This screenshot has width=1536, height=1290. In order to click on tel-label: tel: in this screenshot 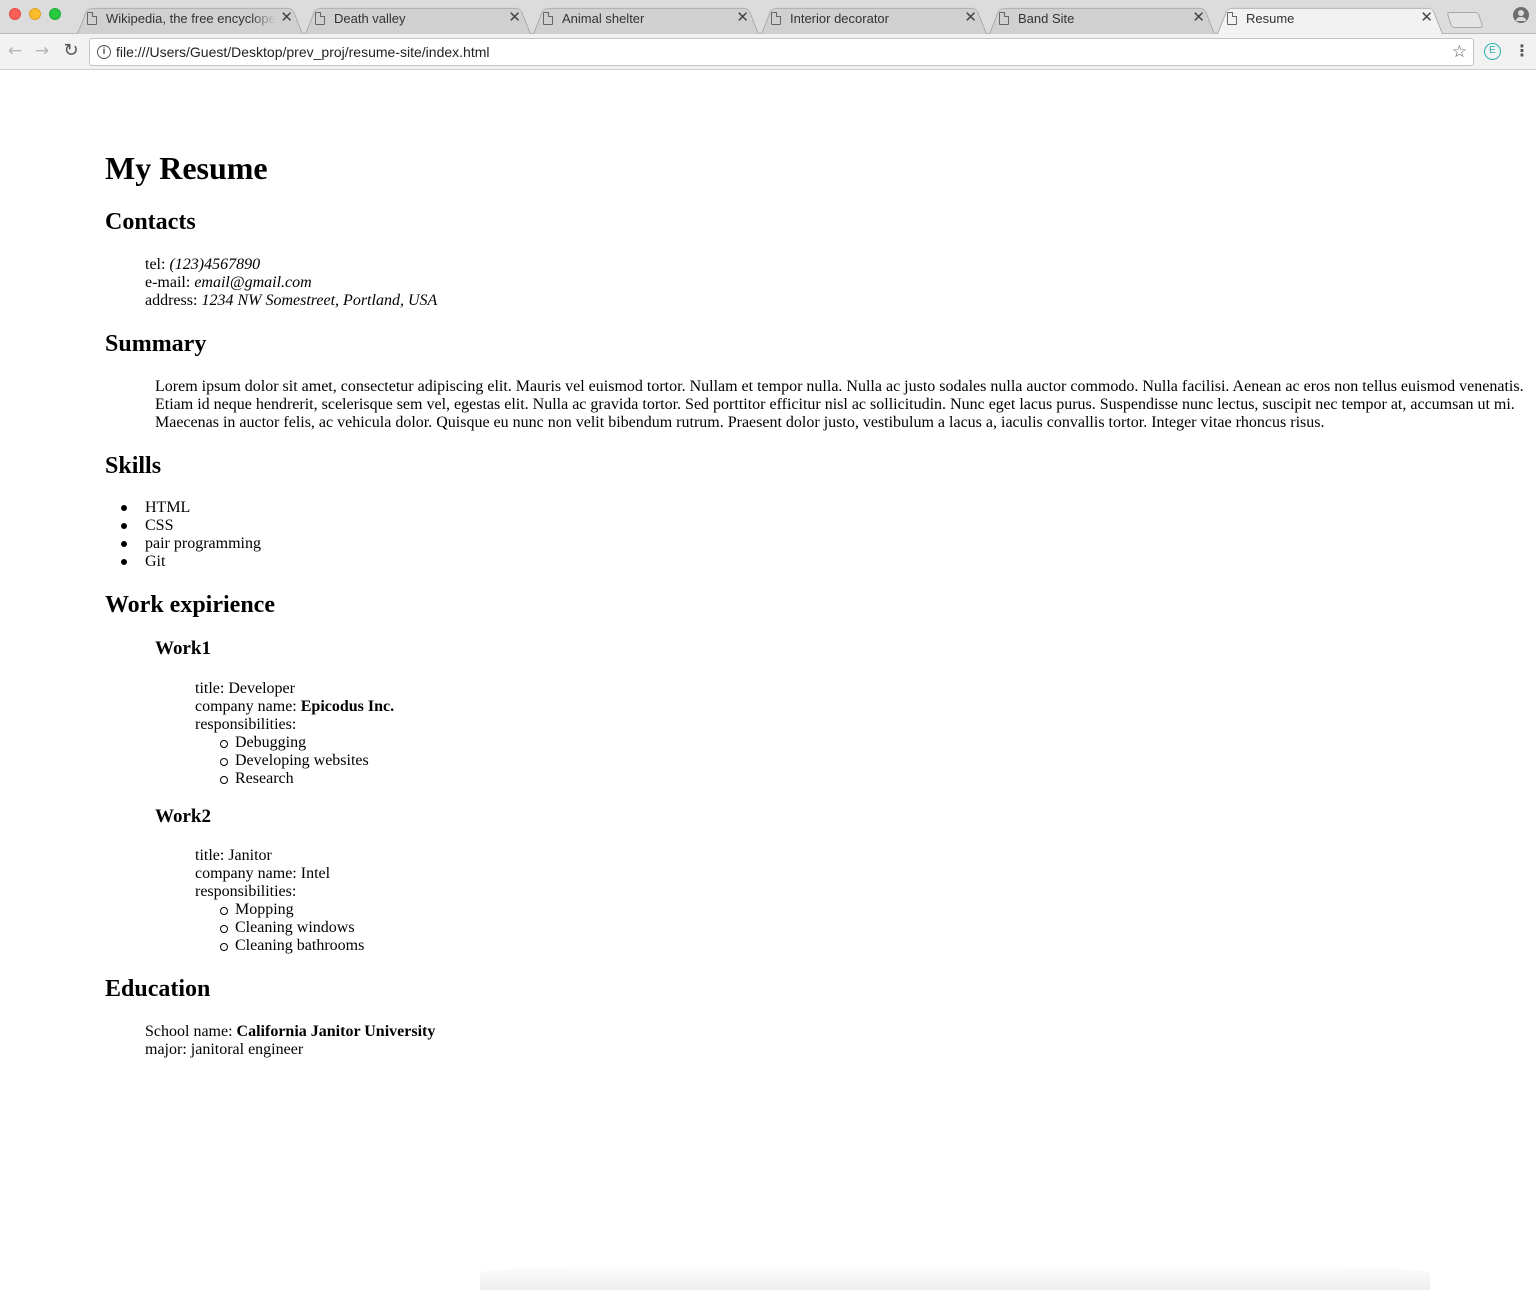, I will do `click(155, 264)`.